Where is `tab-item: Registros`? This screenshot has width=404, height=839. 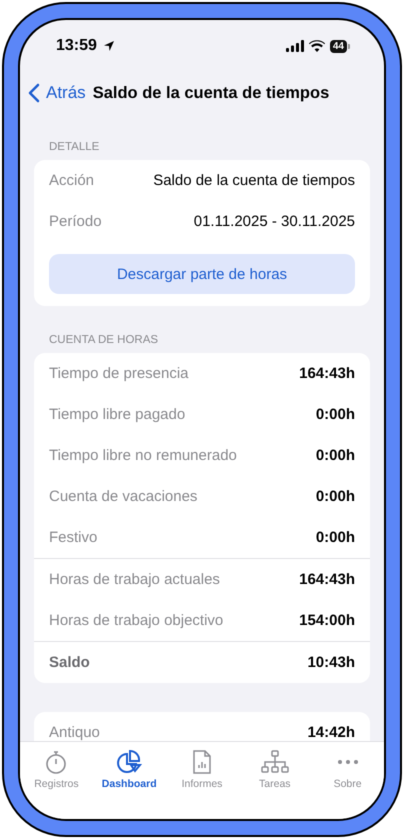 tab-item: Registros is located at coordinates (56, 784).